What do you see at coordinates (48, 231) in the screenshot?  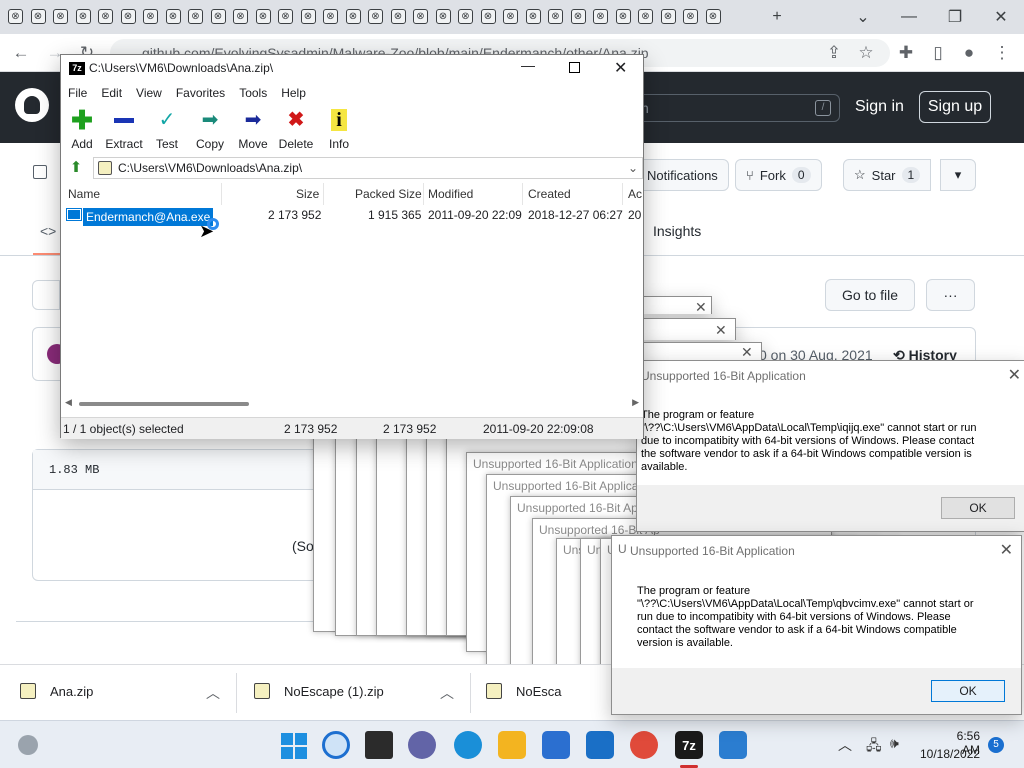 I see `code-icon: <>` at bounding box center [48, 231].